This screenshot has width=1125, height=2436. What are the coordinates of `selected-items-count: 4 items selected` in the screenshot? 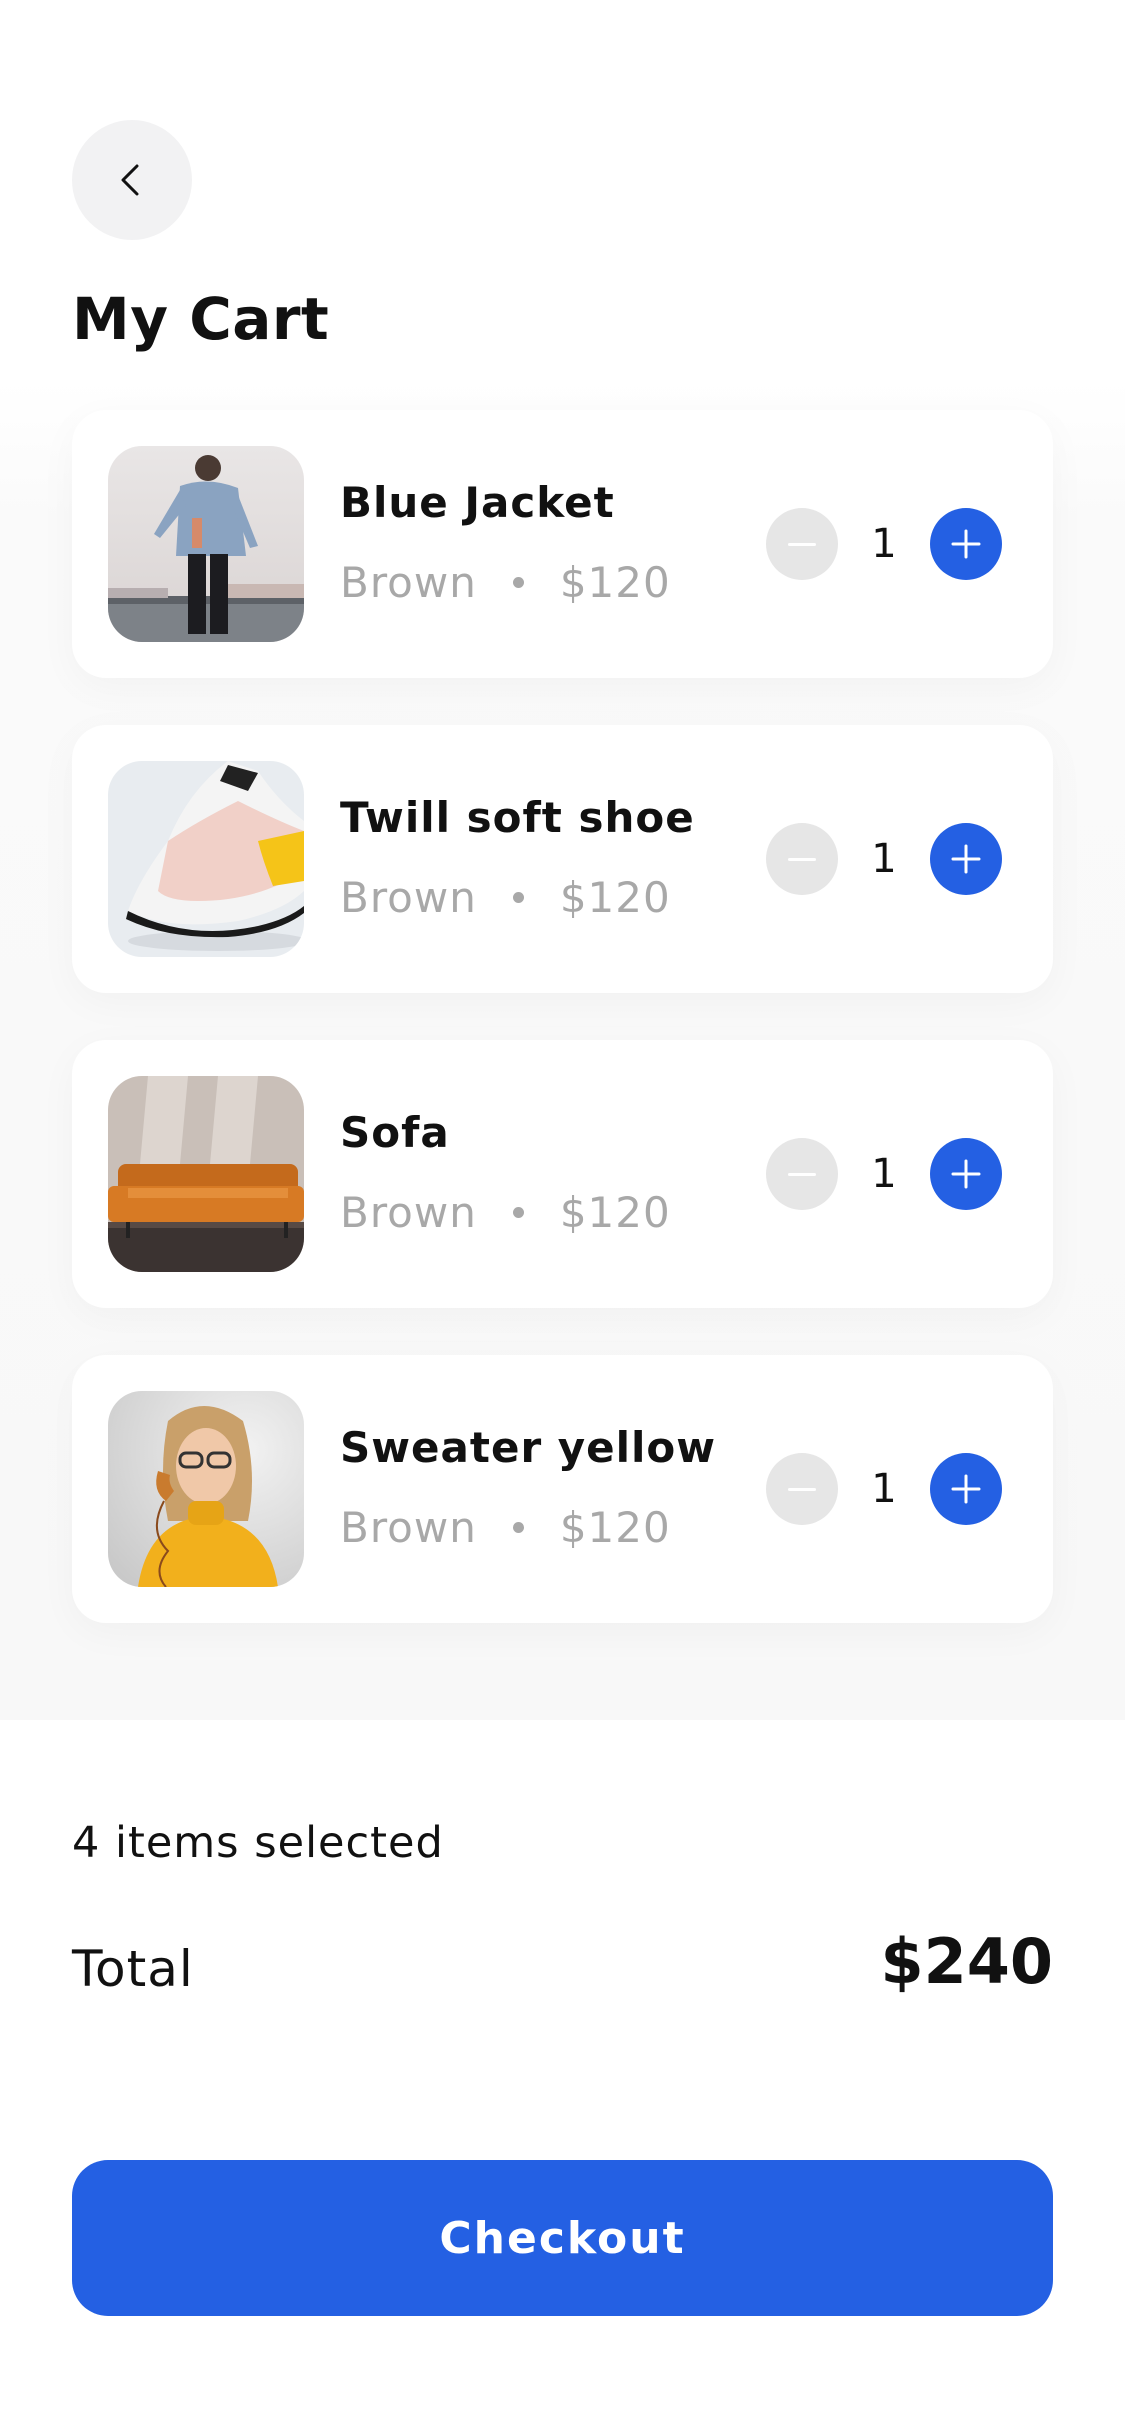 It's located at (258, 1843).